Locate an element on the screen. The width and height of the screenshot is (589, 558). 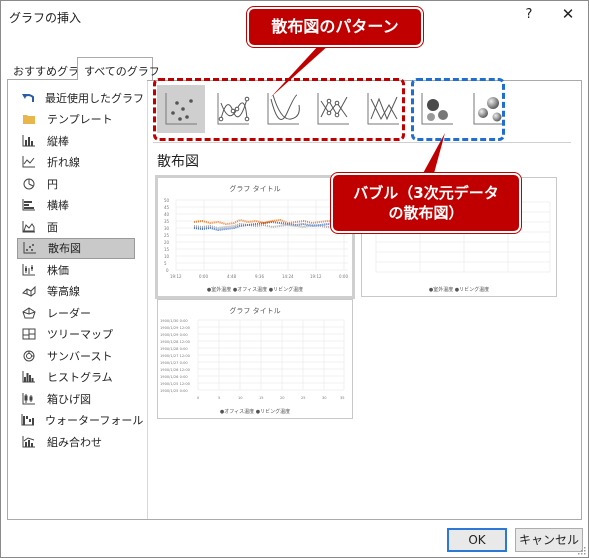
callout-bubble-line2: の散布図） is located at coordinates (426, 213).